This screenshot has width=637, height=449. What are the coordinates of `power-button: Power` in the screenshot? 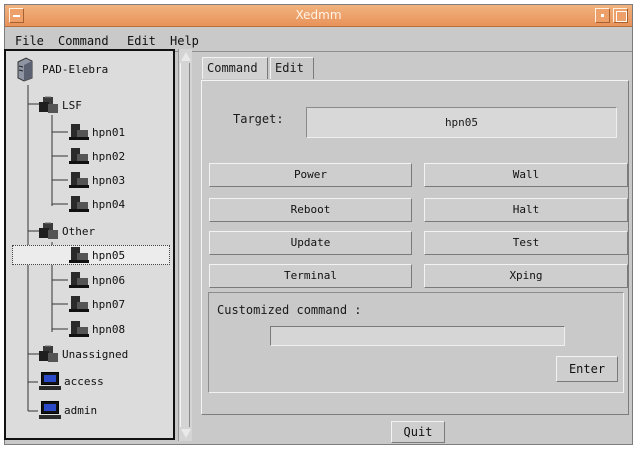 It's located at (310, 175).